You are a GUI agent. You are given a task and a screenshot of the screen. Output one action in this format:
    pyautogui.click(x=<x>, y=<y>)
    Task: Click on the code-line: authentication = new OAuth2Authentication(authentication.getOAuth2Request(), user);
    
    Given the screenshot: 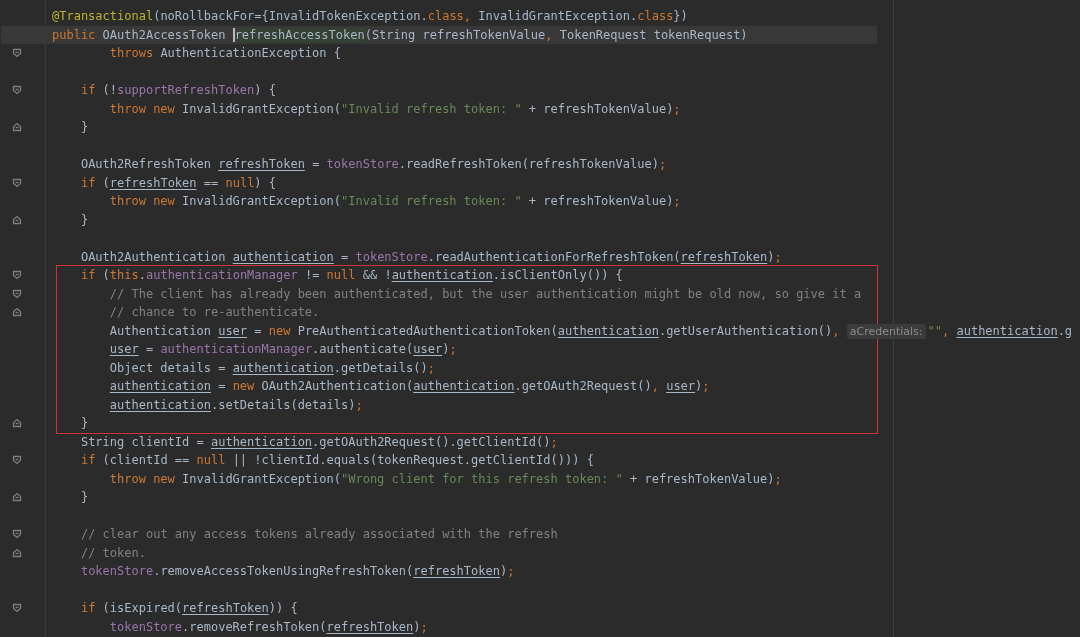 What is the action you would take?
    pyautogui.click(x=409, y=386)
    